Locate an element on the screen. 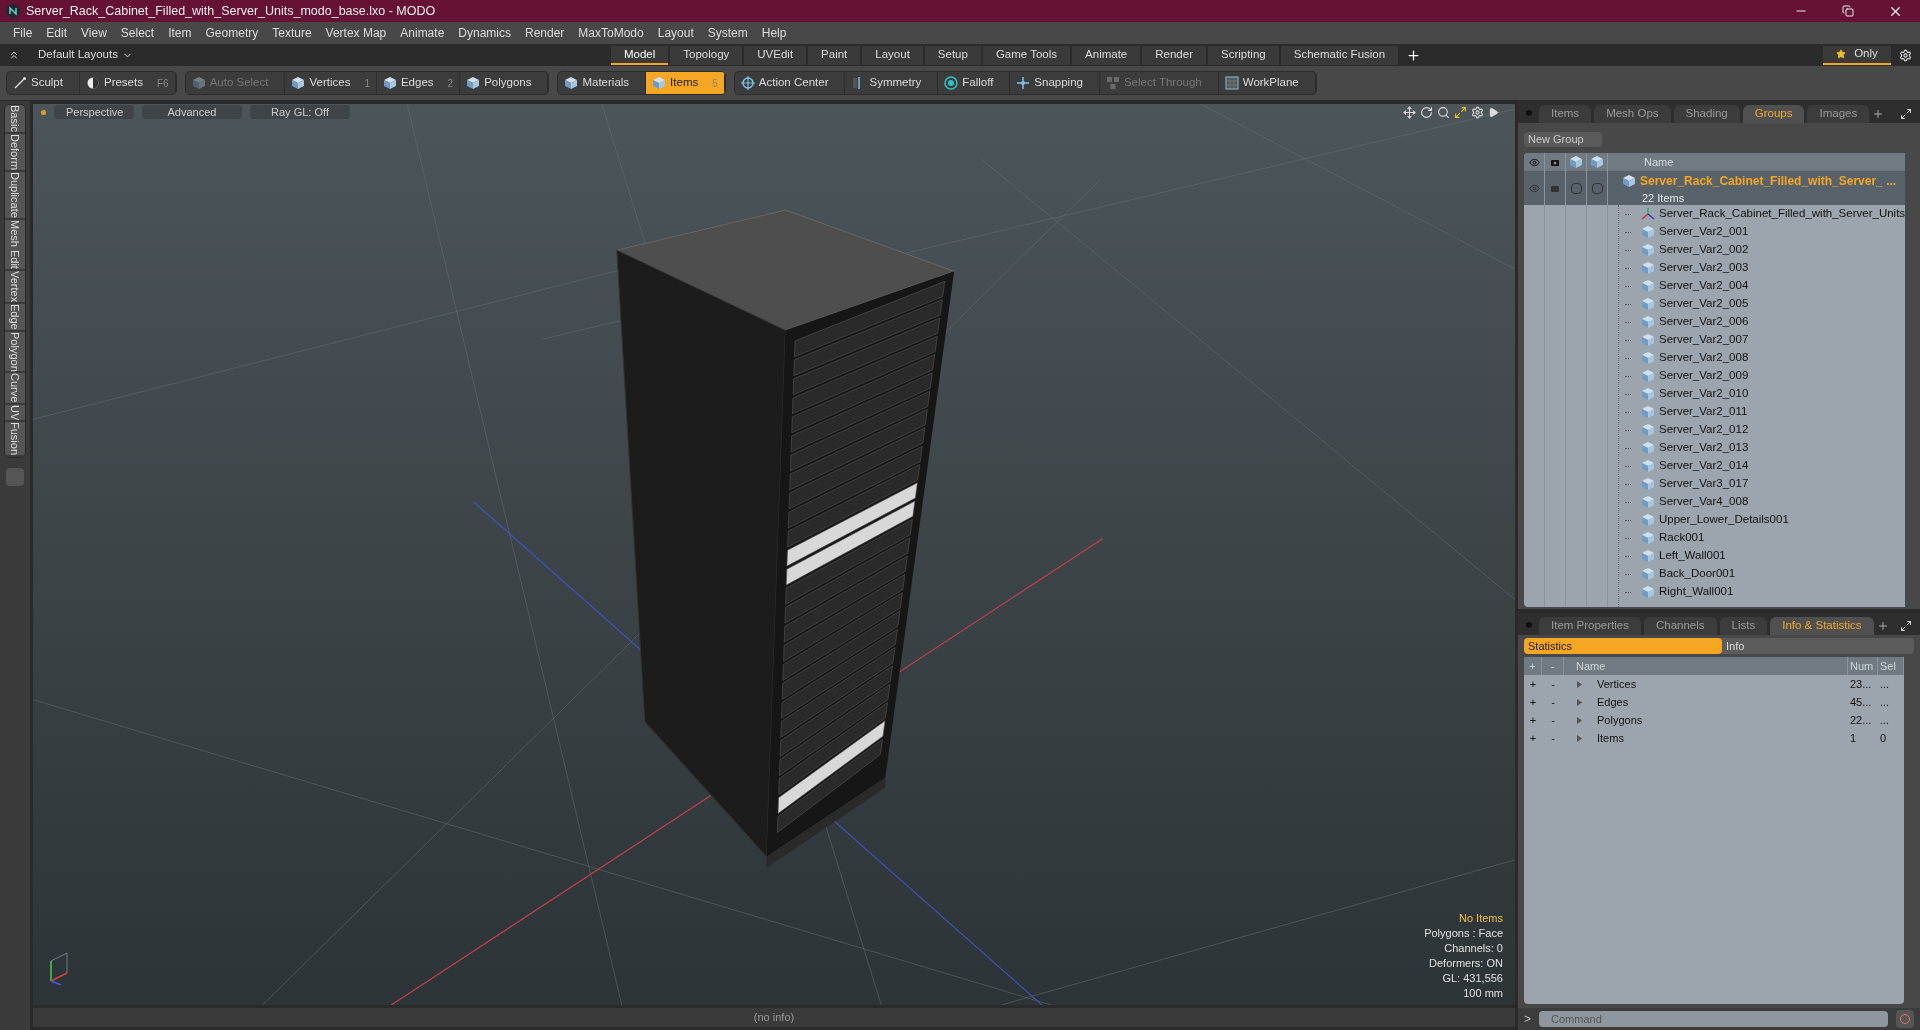  panel-tab: Mesh Ops is located at coordinates (1632, 114).